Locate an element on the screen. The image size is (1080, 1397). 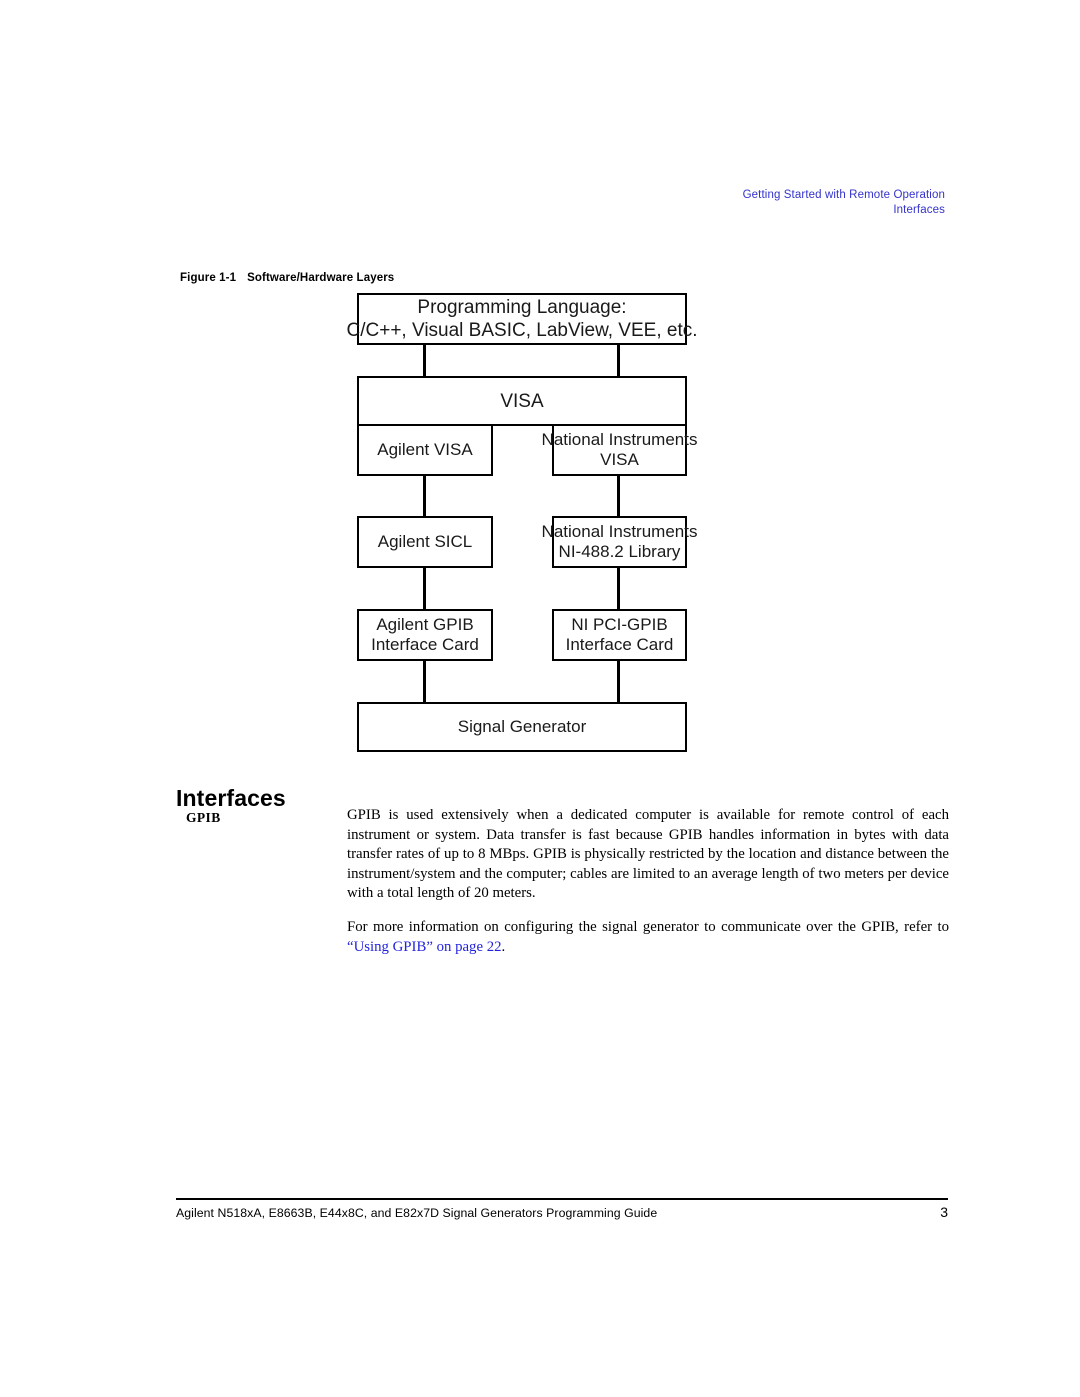
box-agilent-visa: Agilent VISA is located at coordinates (425, 450).